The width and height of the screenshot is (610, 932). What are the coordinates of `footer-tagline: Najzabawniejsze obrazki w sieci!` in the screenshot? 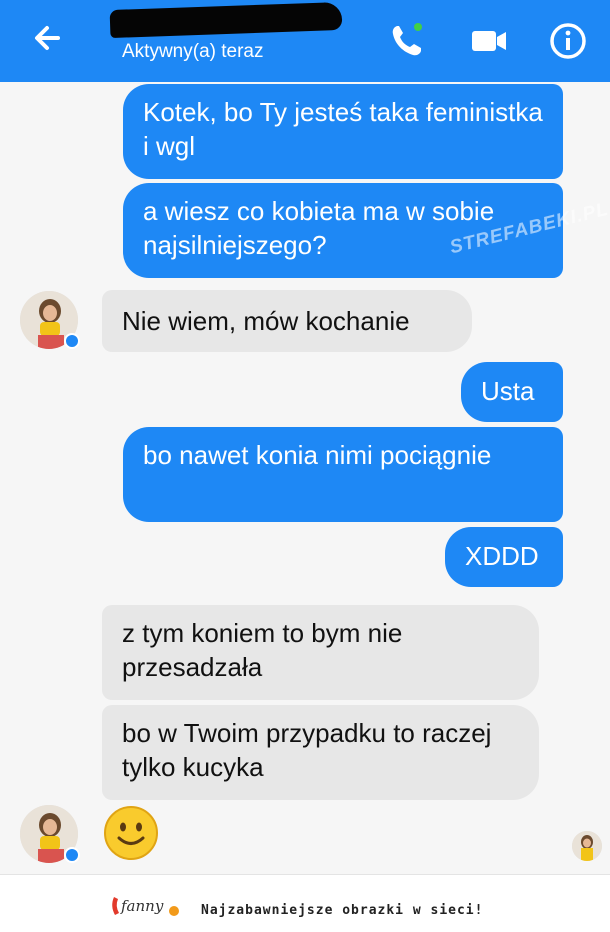 It's located at (342, 910).